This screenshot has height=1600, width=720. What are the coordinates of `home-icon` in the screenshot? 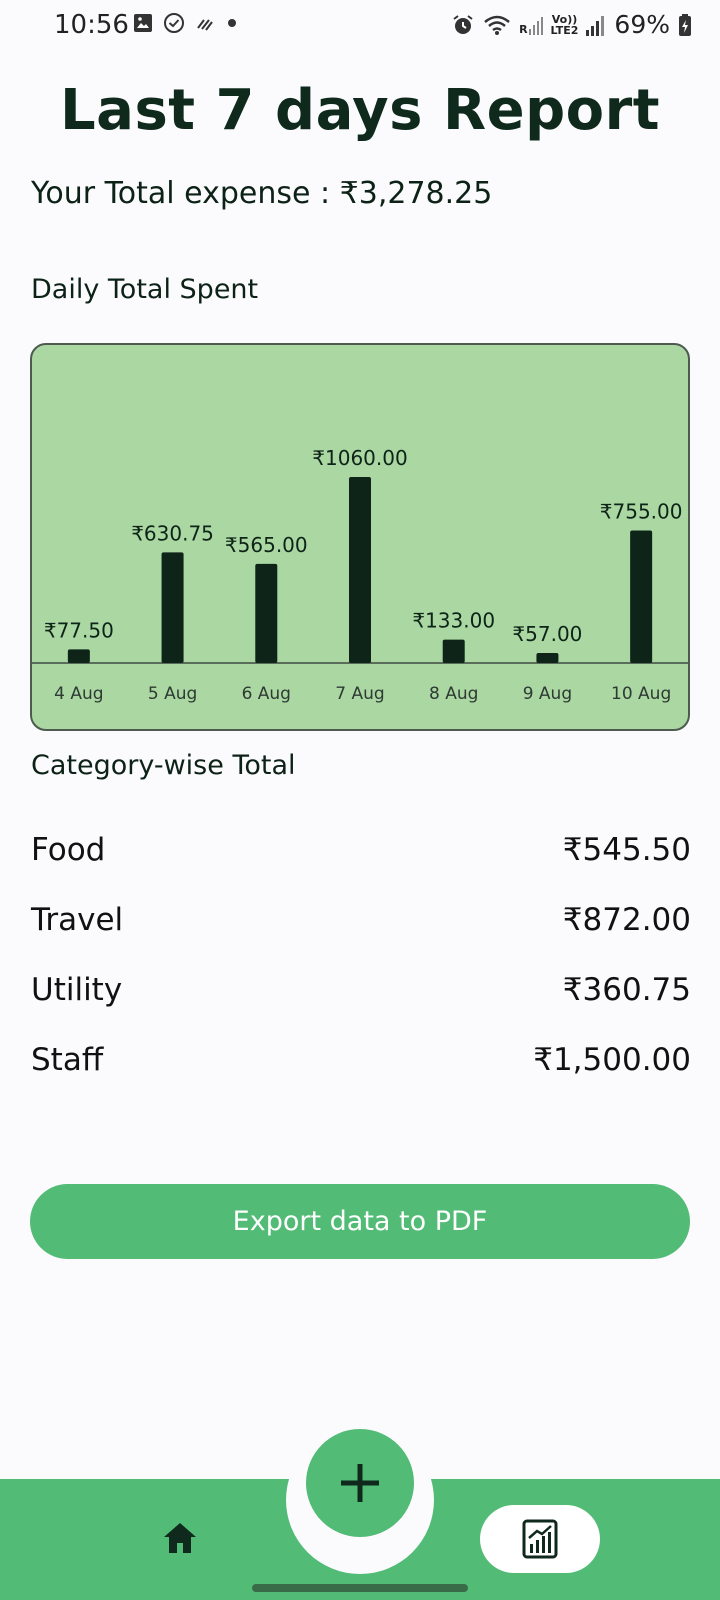 It's located at (180, 1538).